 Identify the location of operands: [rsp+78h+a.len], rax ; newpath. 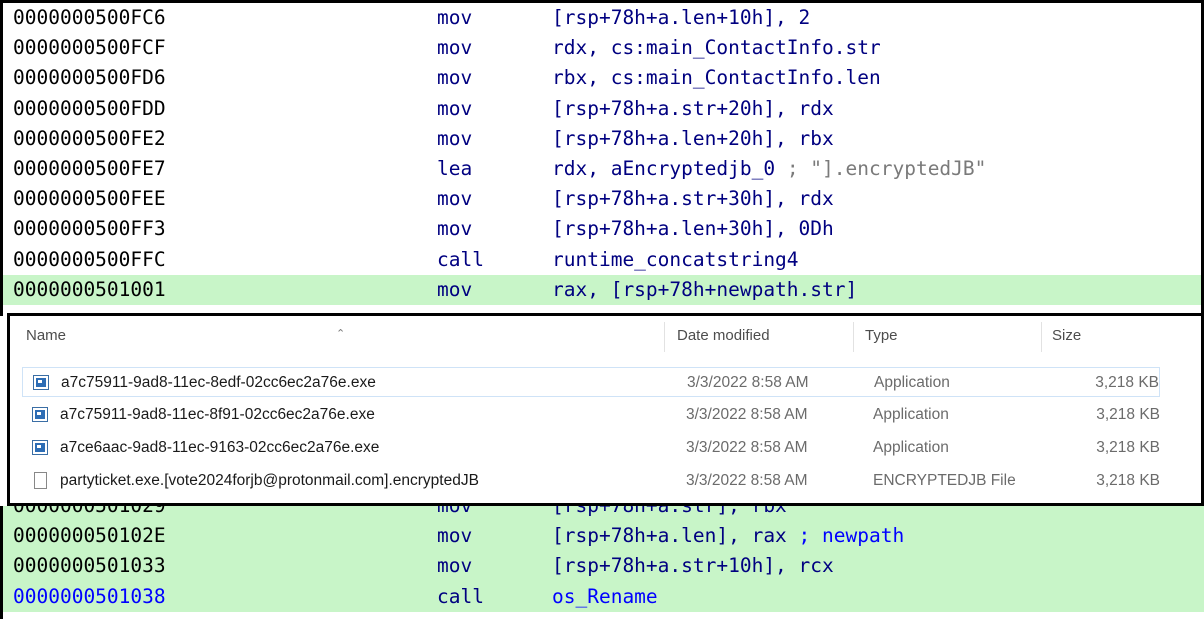
(728, 536).